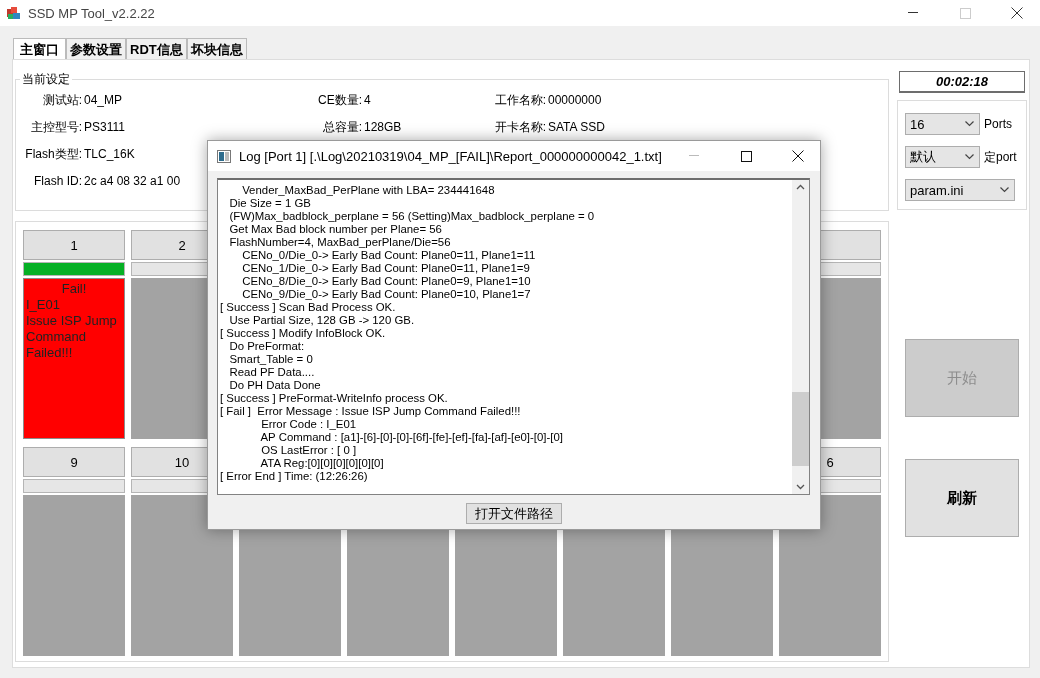  Describe the element at coordinates (339, 100) in the screenshot. I see `field-label: CE数量:` at that location.